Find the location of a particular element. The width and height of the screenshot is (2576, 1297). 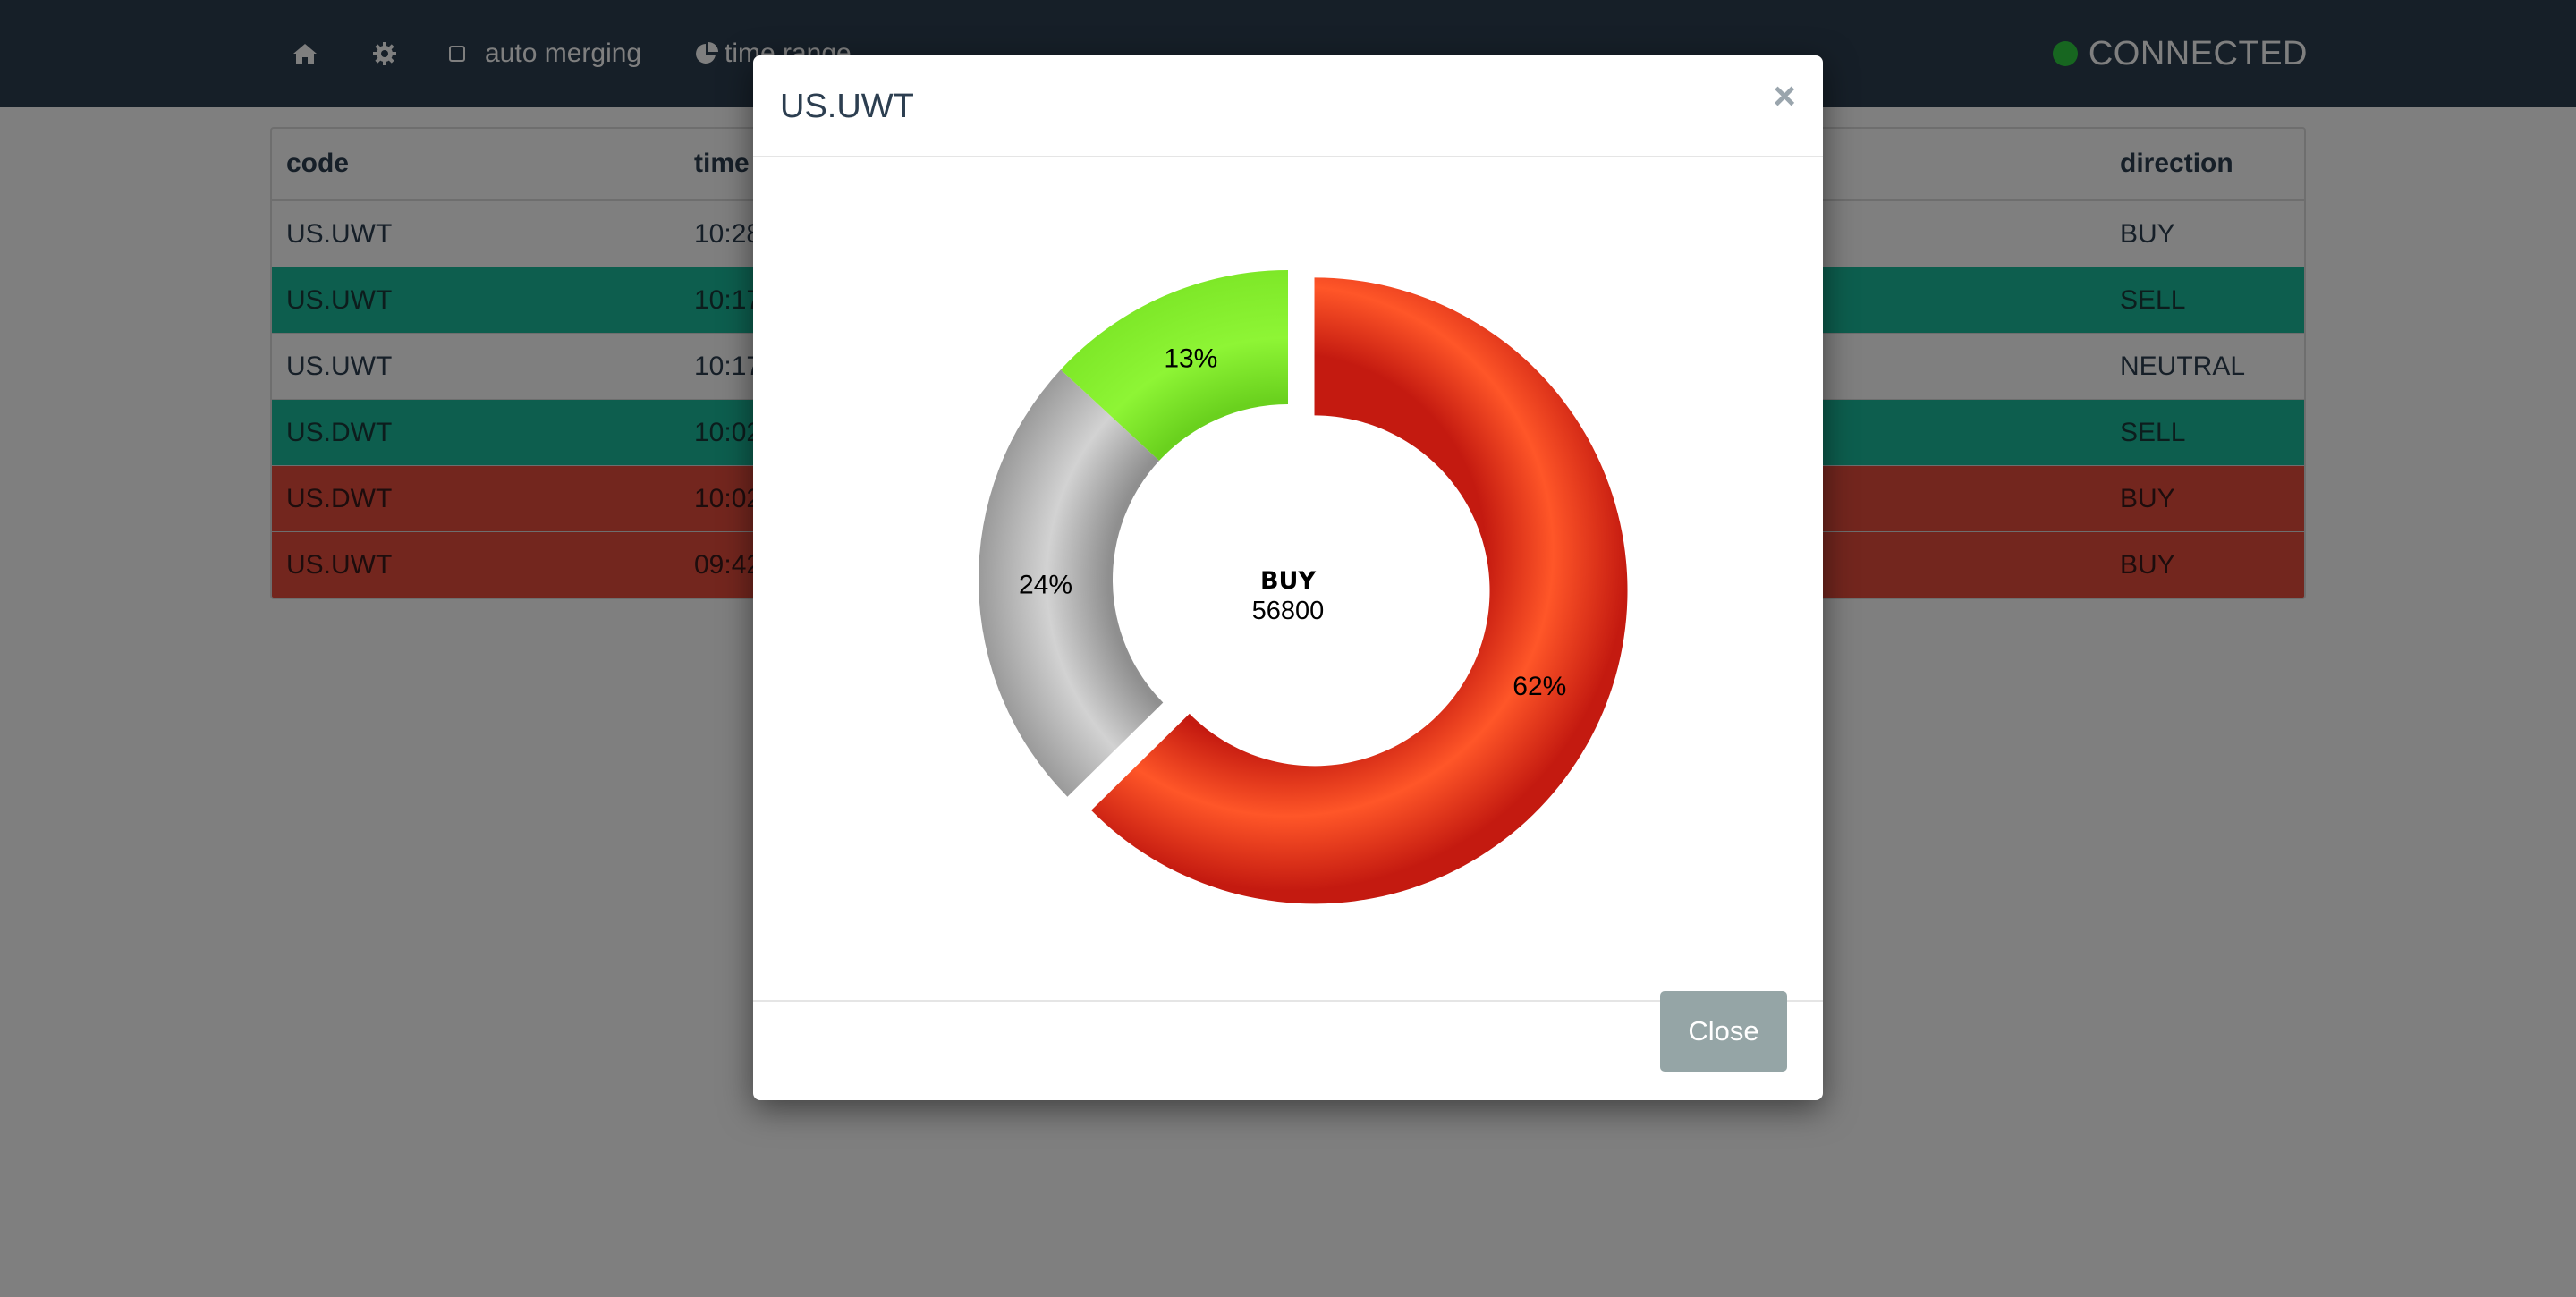

close-button: Close is located at coordinates (1723, 1031).